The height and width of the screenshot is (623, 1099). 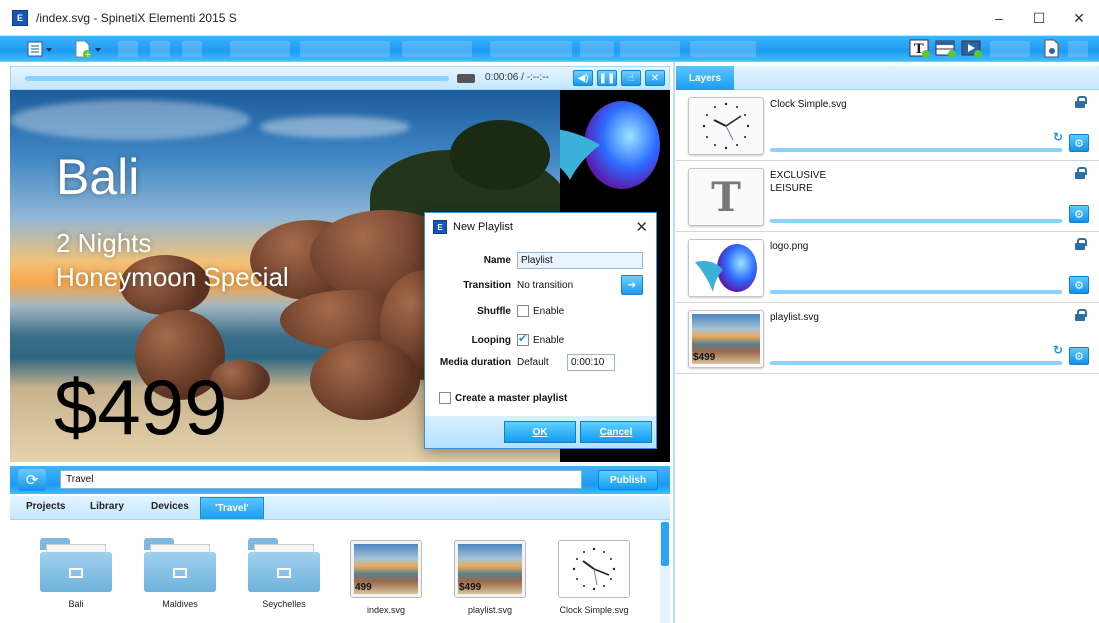 What do you see at coordinates (616, 432) in the screenshot?
I see `cancel-button: Cancel` at bounding box center [616, 432].